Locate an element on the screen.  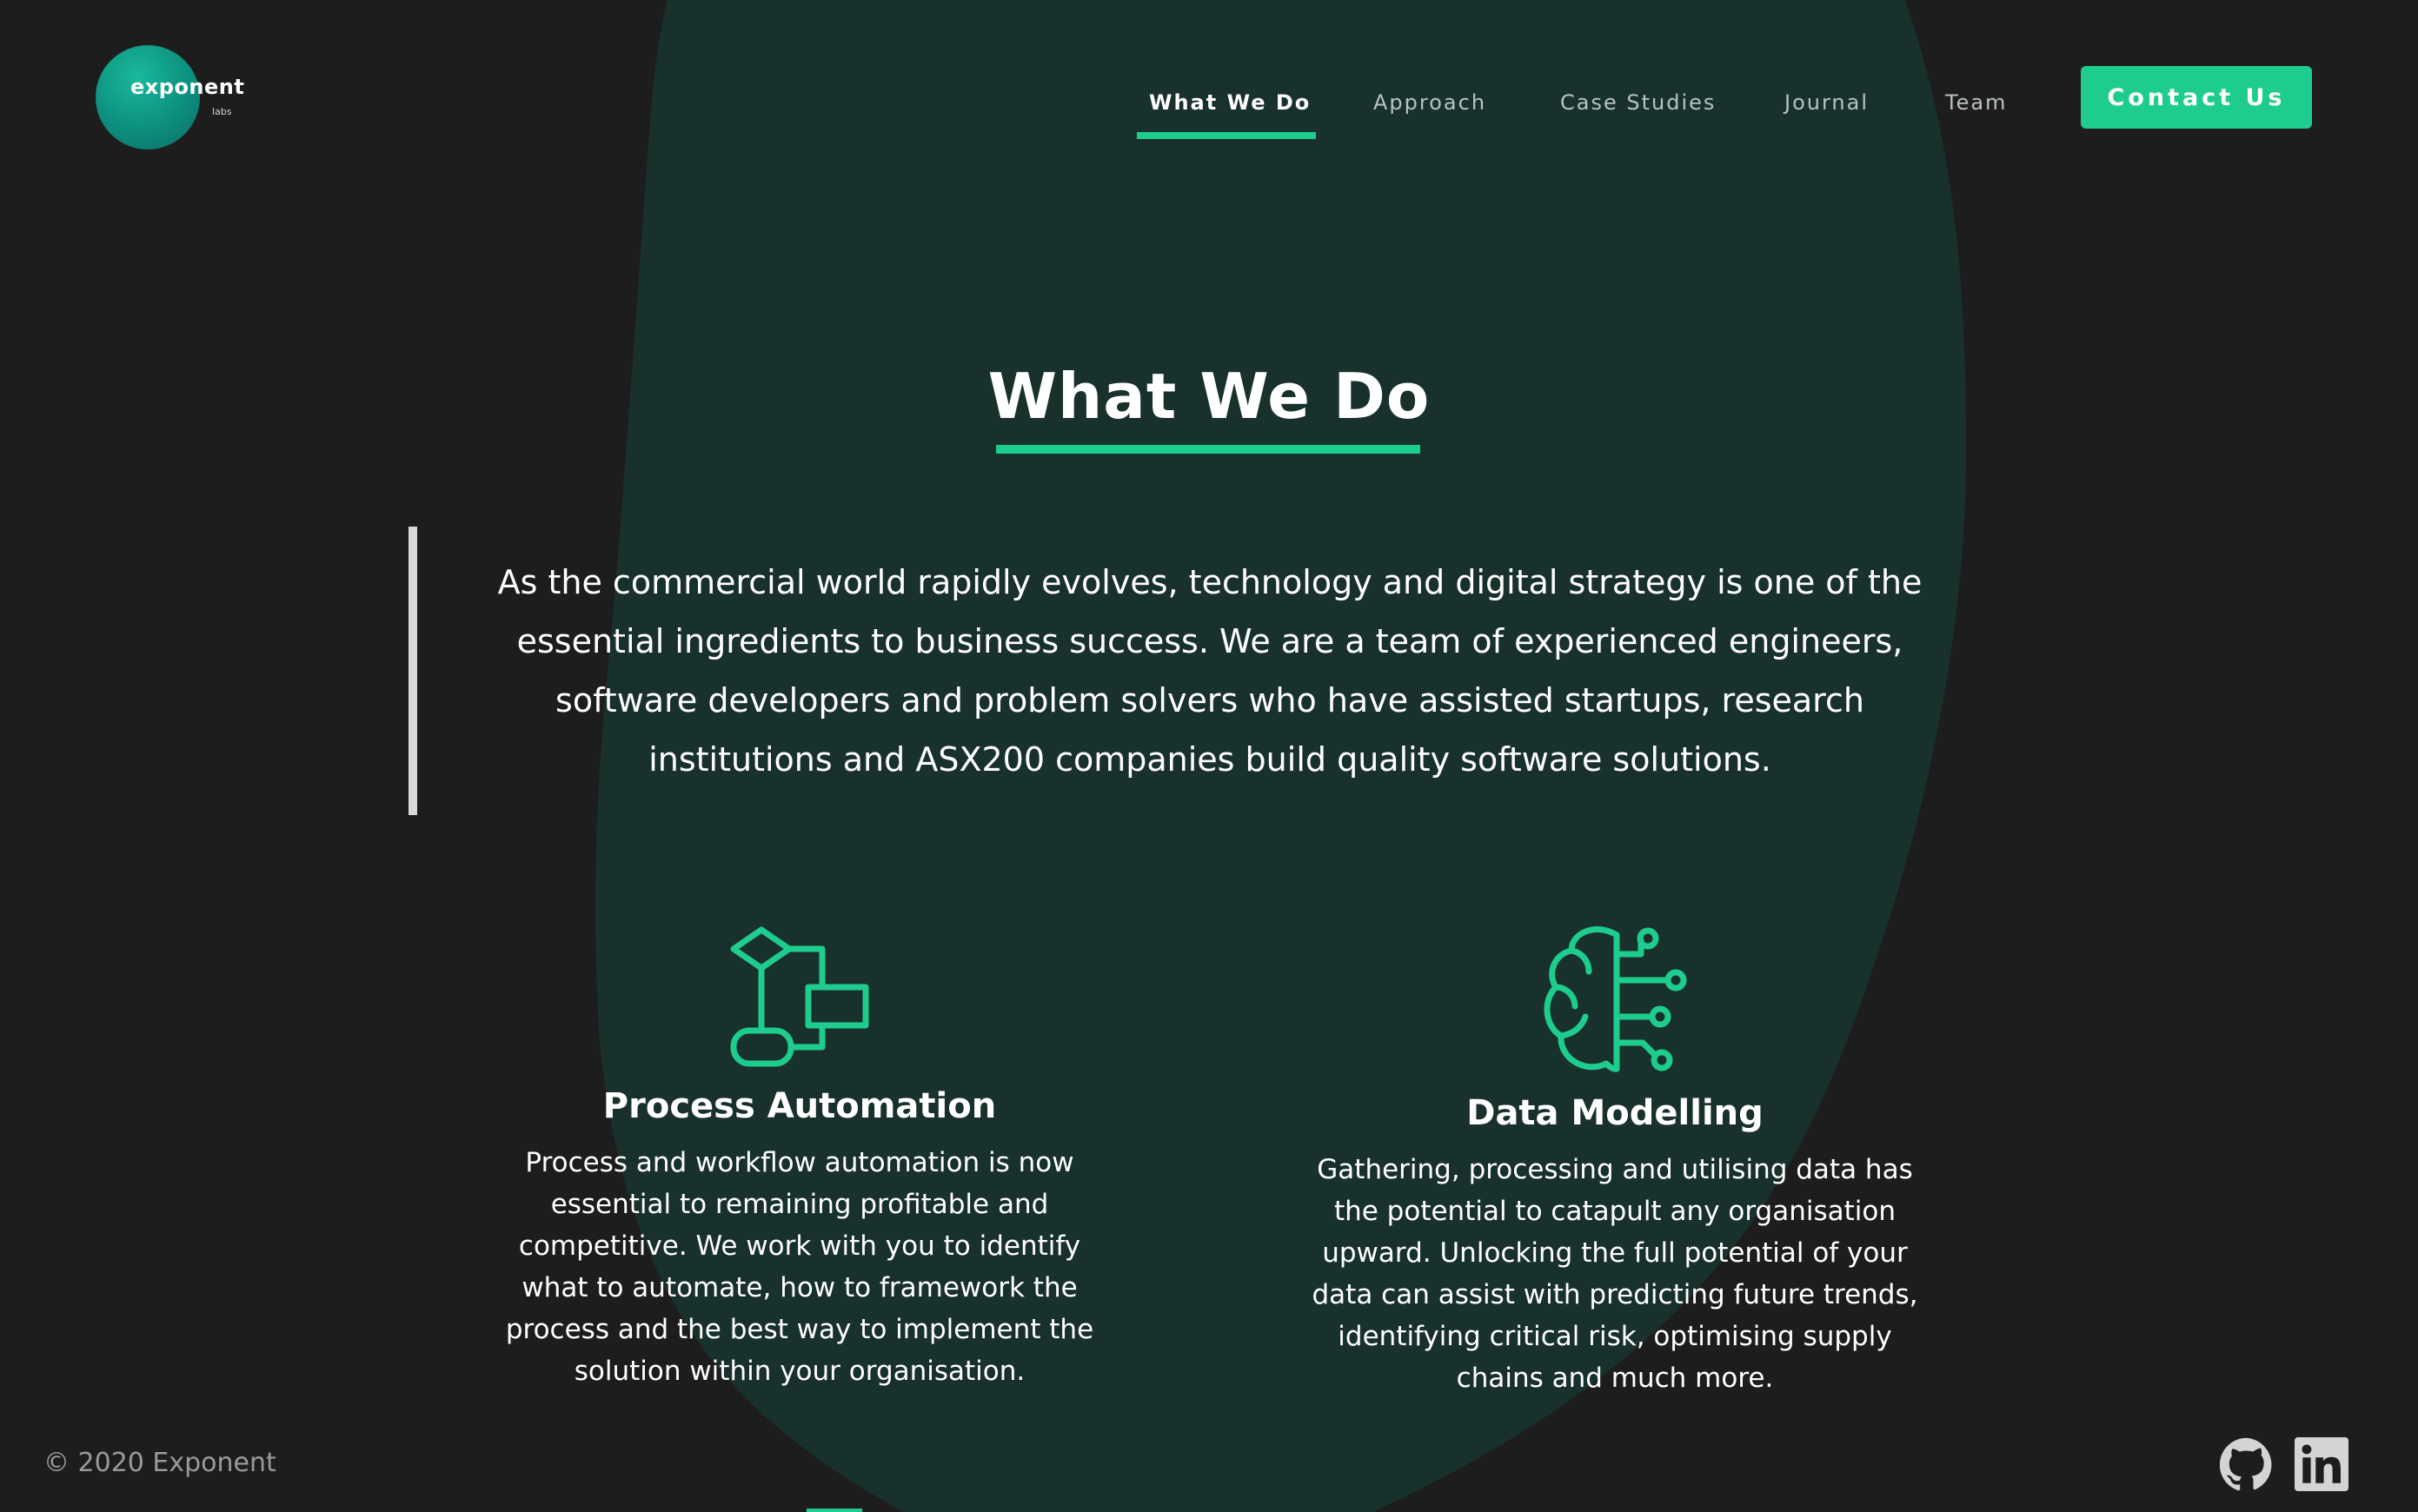
logo-wordmark: exponent is located at coordinates (188, 87).